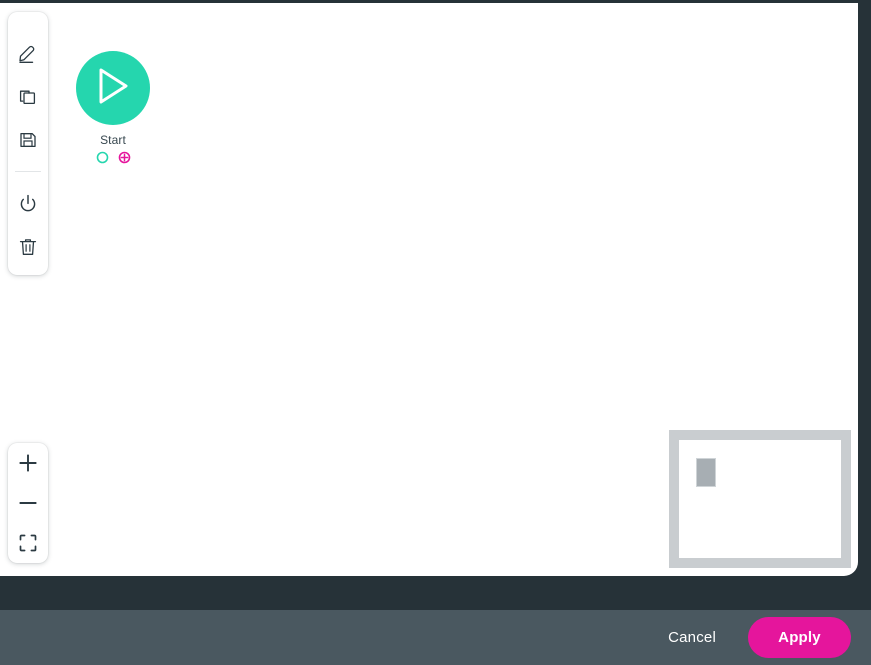  I want to click on trash-icon, so click(28, 247).